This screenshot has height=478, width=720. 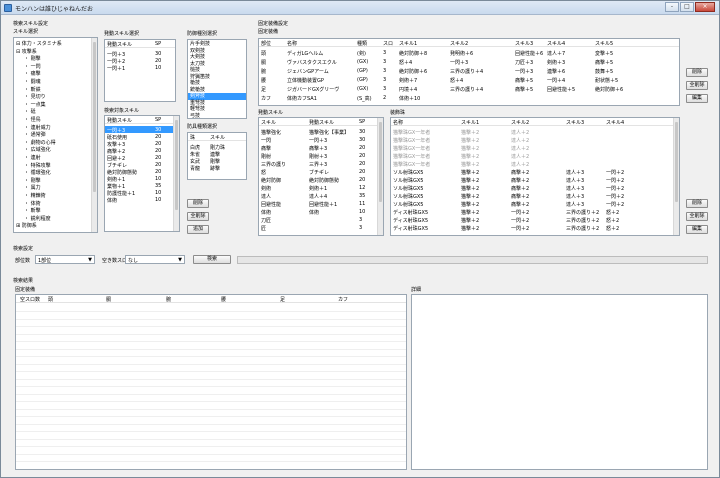 What do you see at coordinates (39, 43) in the screenshot?
I see `tree-item: ⊟ 体力・スタミナ系` at bounding box center [39, 43].